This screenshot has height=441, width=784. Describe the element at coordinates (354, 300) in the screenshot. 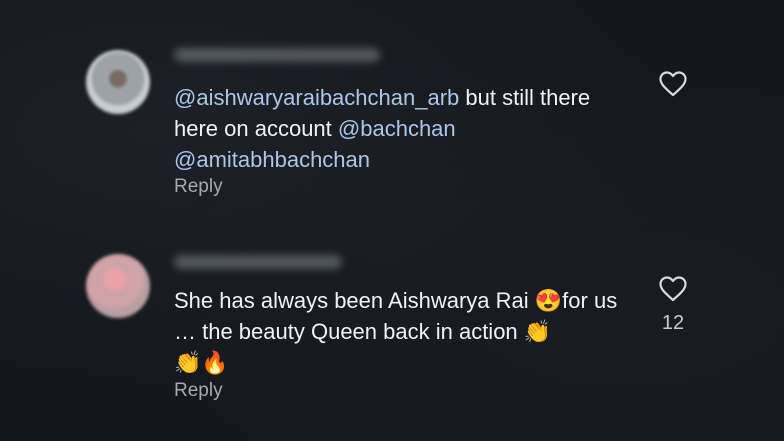

I see `comment-text-part: She has always been Aishwarya Rai` at that location.